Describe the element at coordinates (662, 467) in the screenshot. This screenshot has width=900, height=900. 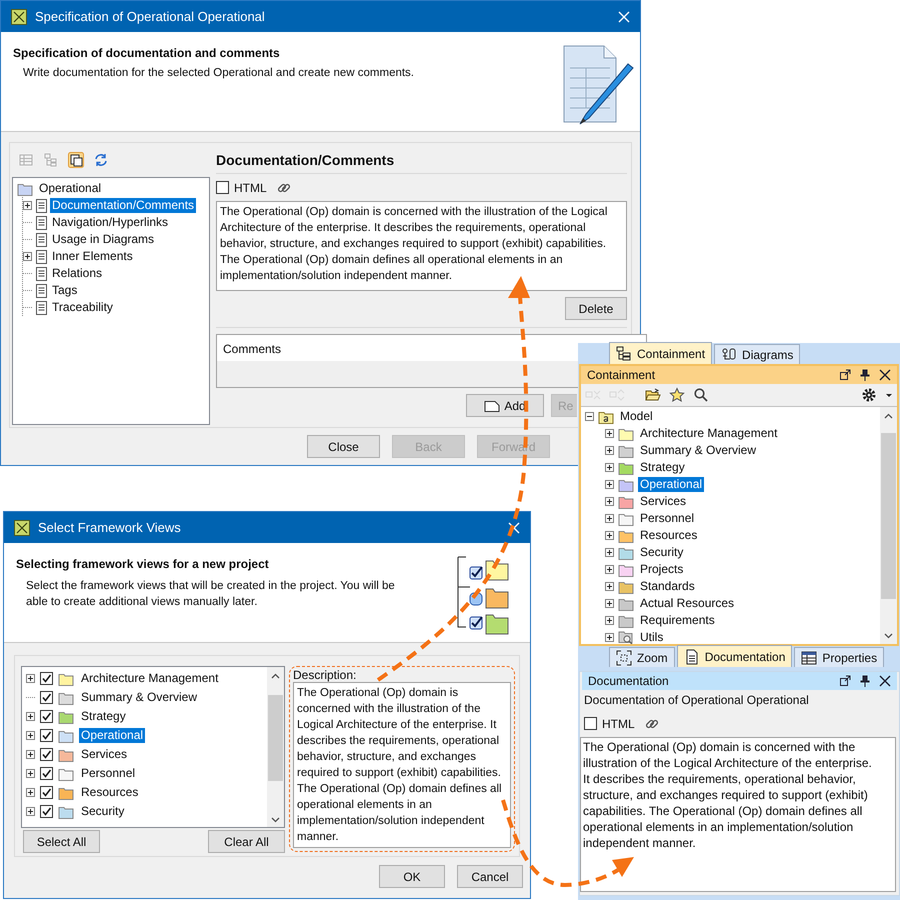
I see `tree-item: Strategy` at that location.